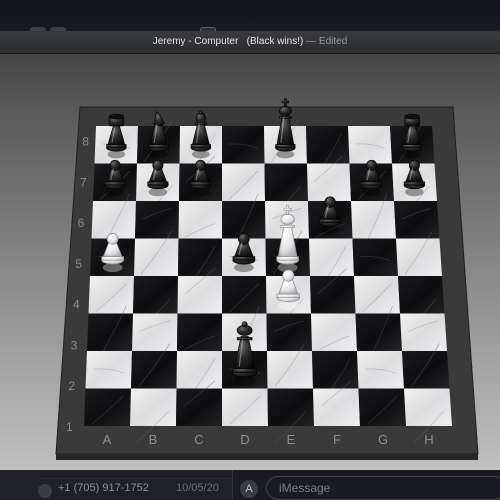  What do you see at coordinates (377, 295) in the screenshot?
I see `square-g4` at bounding box center [377, 295].